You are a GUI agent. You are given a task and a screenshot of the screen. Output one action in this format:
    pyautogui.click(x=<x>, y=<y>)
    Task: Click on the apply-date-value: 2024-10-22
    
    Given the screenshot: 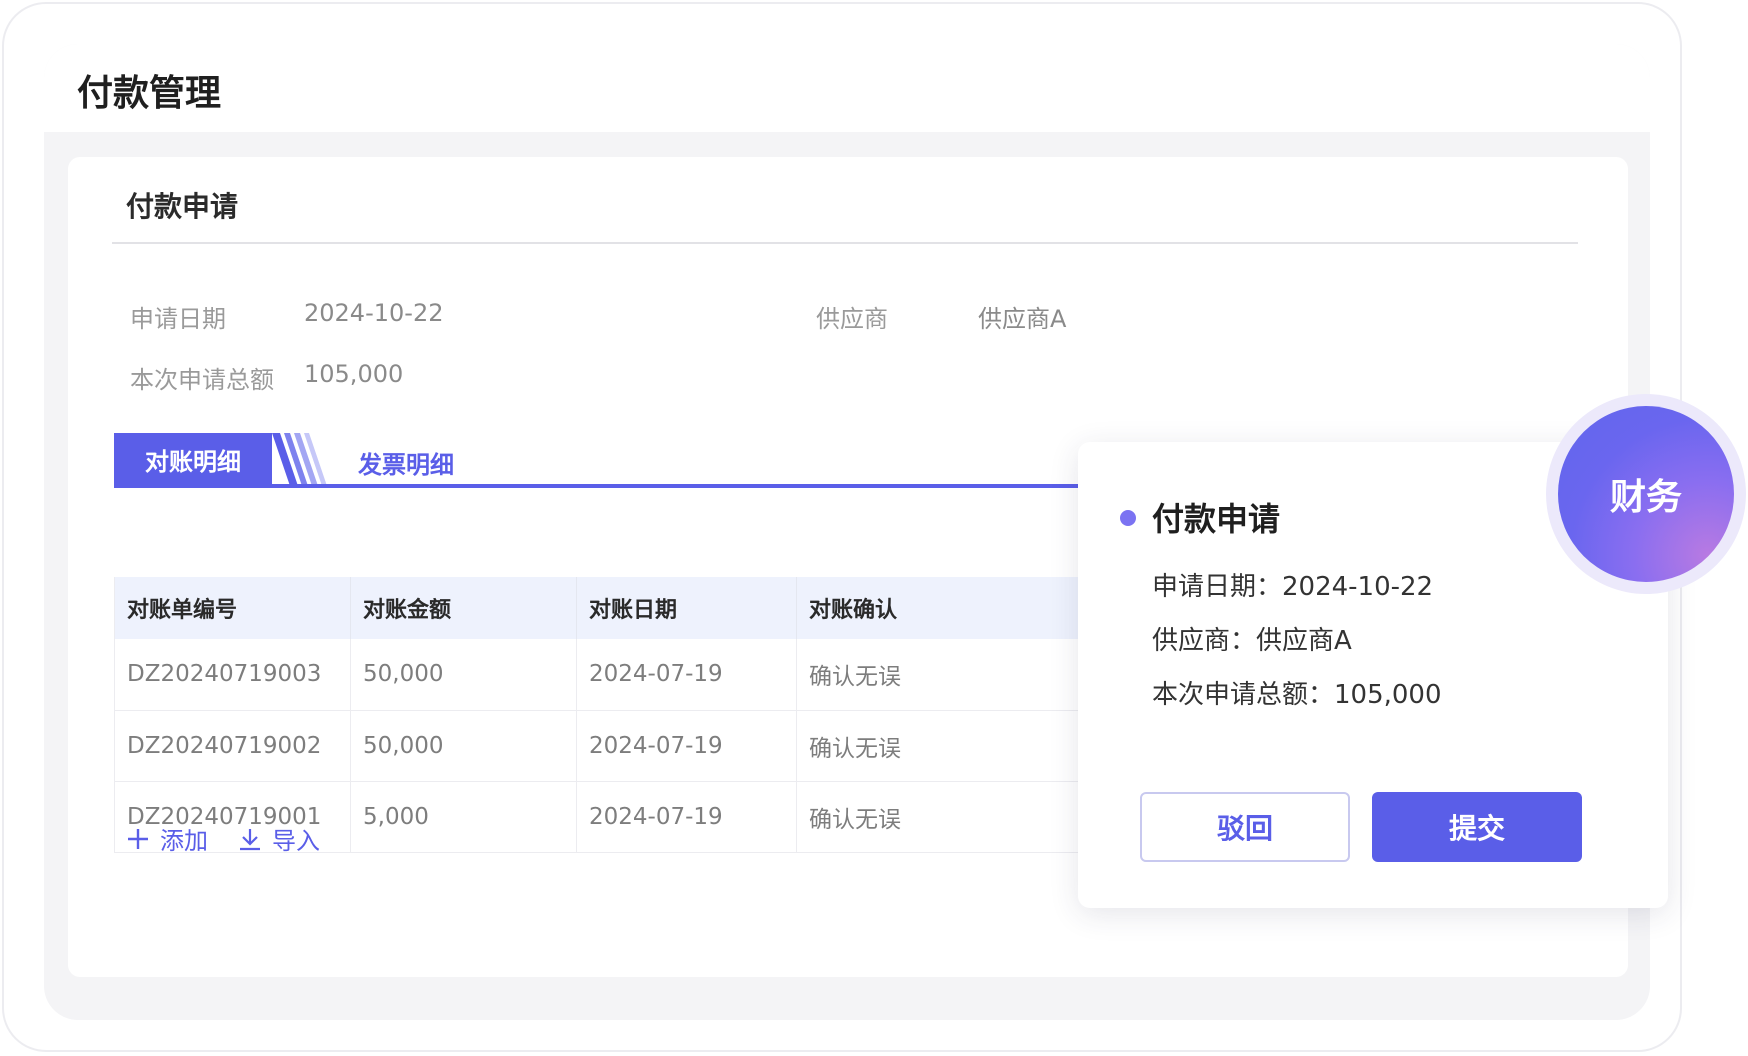 What is the action you would take?
    pyautogui.click(x=374, y=313)
    